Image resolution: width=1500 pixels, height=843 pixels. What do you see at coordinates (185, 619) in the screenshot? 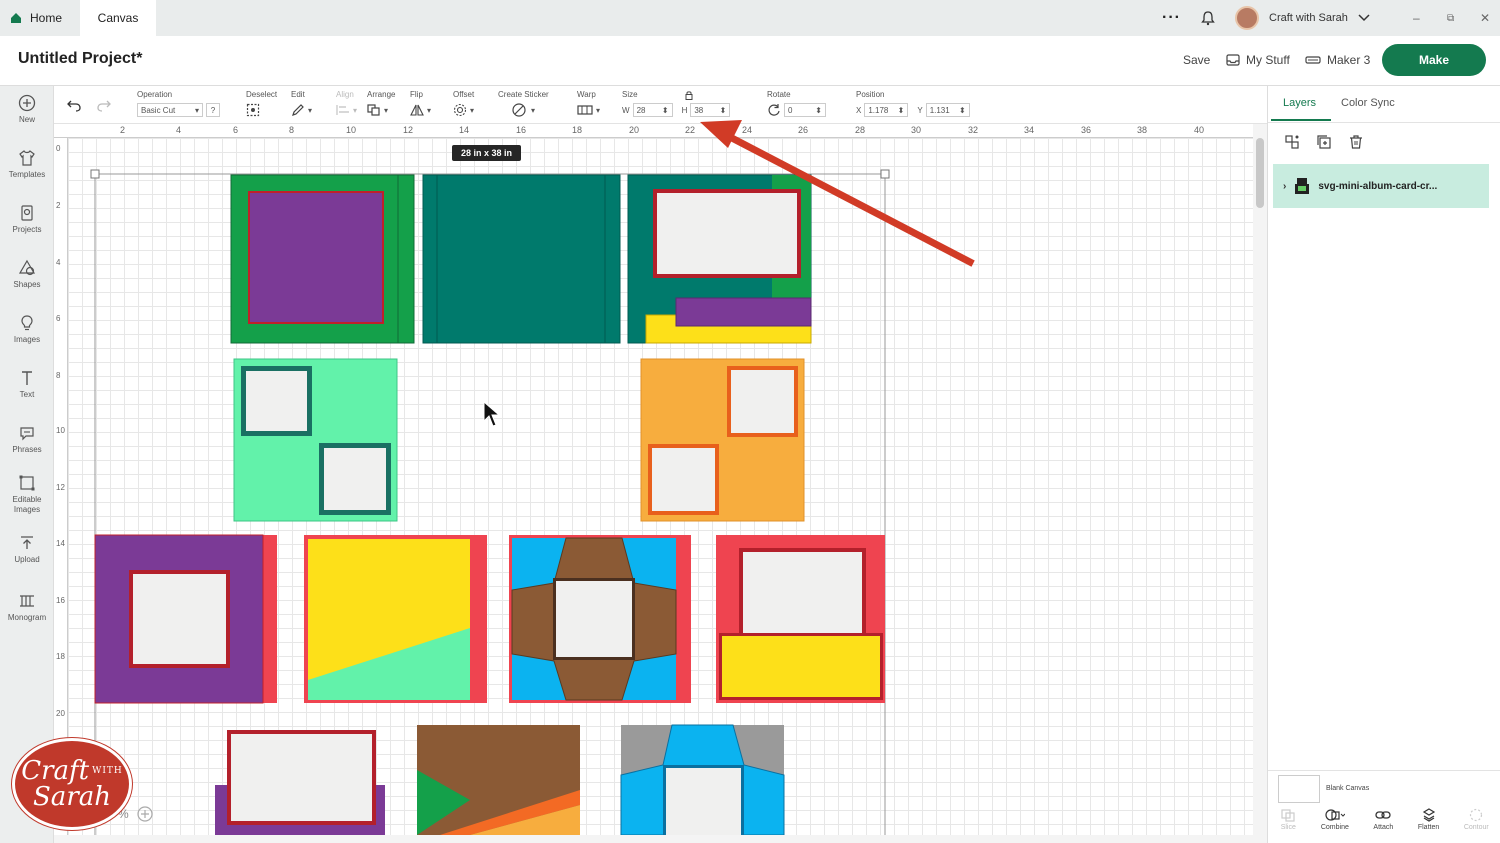
I see `card-purple` at bounding box center [185, 619].